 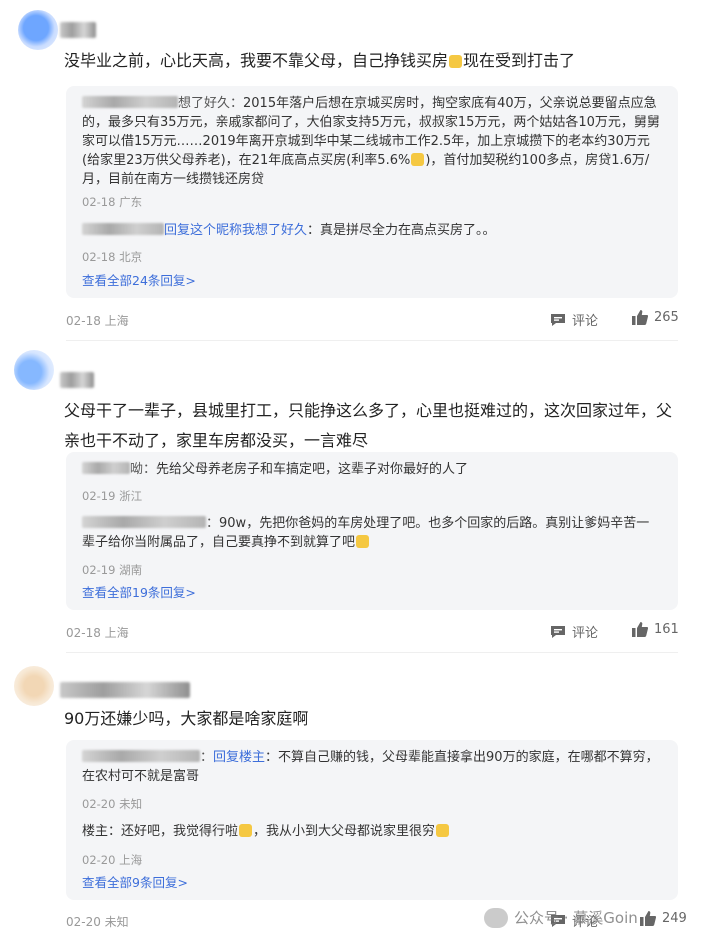 I want to click on comment-text: 90万还嫌少吗，大家都是啥家庭啊, so click(x=186, y=718).